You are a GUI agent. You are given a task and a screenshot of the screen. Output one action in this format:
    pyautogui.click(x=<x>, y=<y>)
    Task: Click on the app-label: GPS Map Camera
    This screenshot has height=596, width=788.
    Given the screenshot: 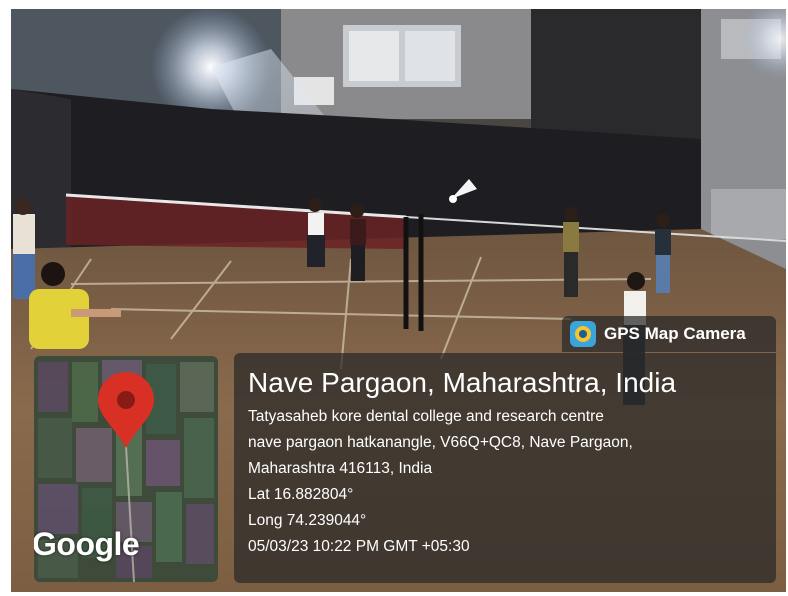 What is the action you would take?
    pyautogui.click(x=675, y=333)
    